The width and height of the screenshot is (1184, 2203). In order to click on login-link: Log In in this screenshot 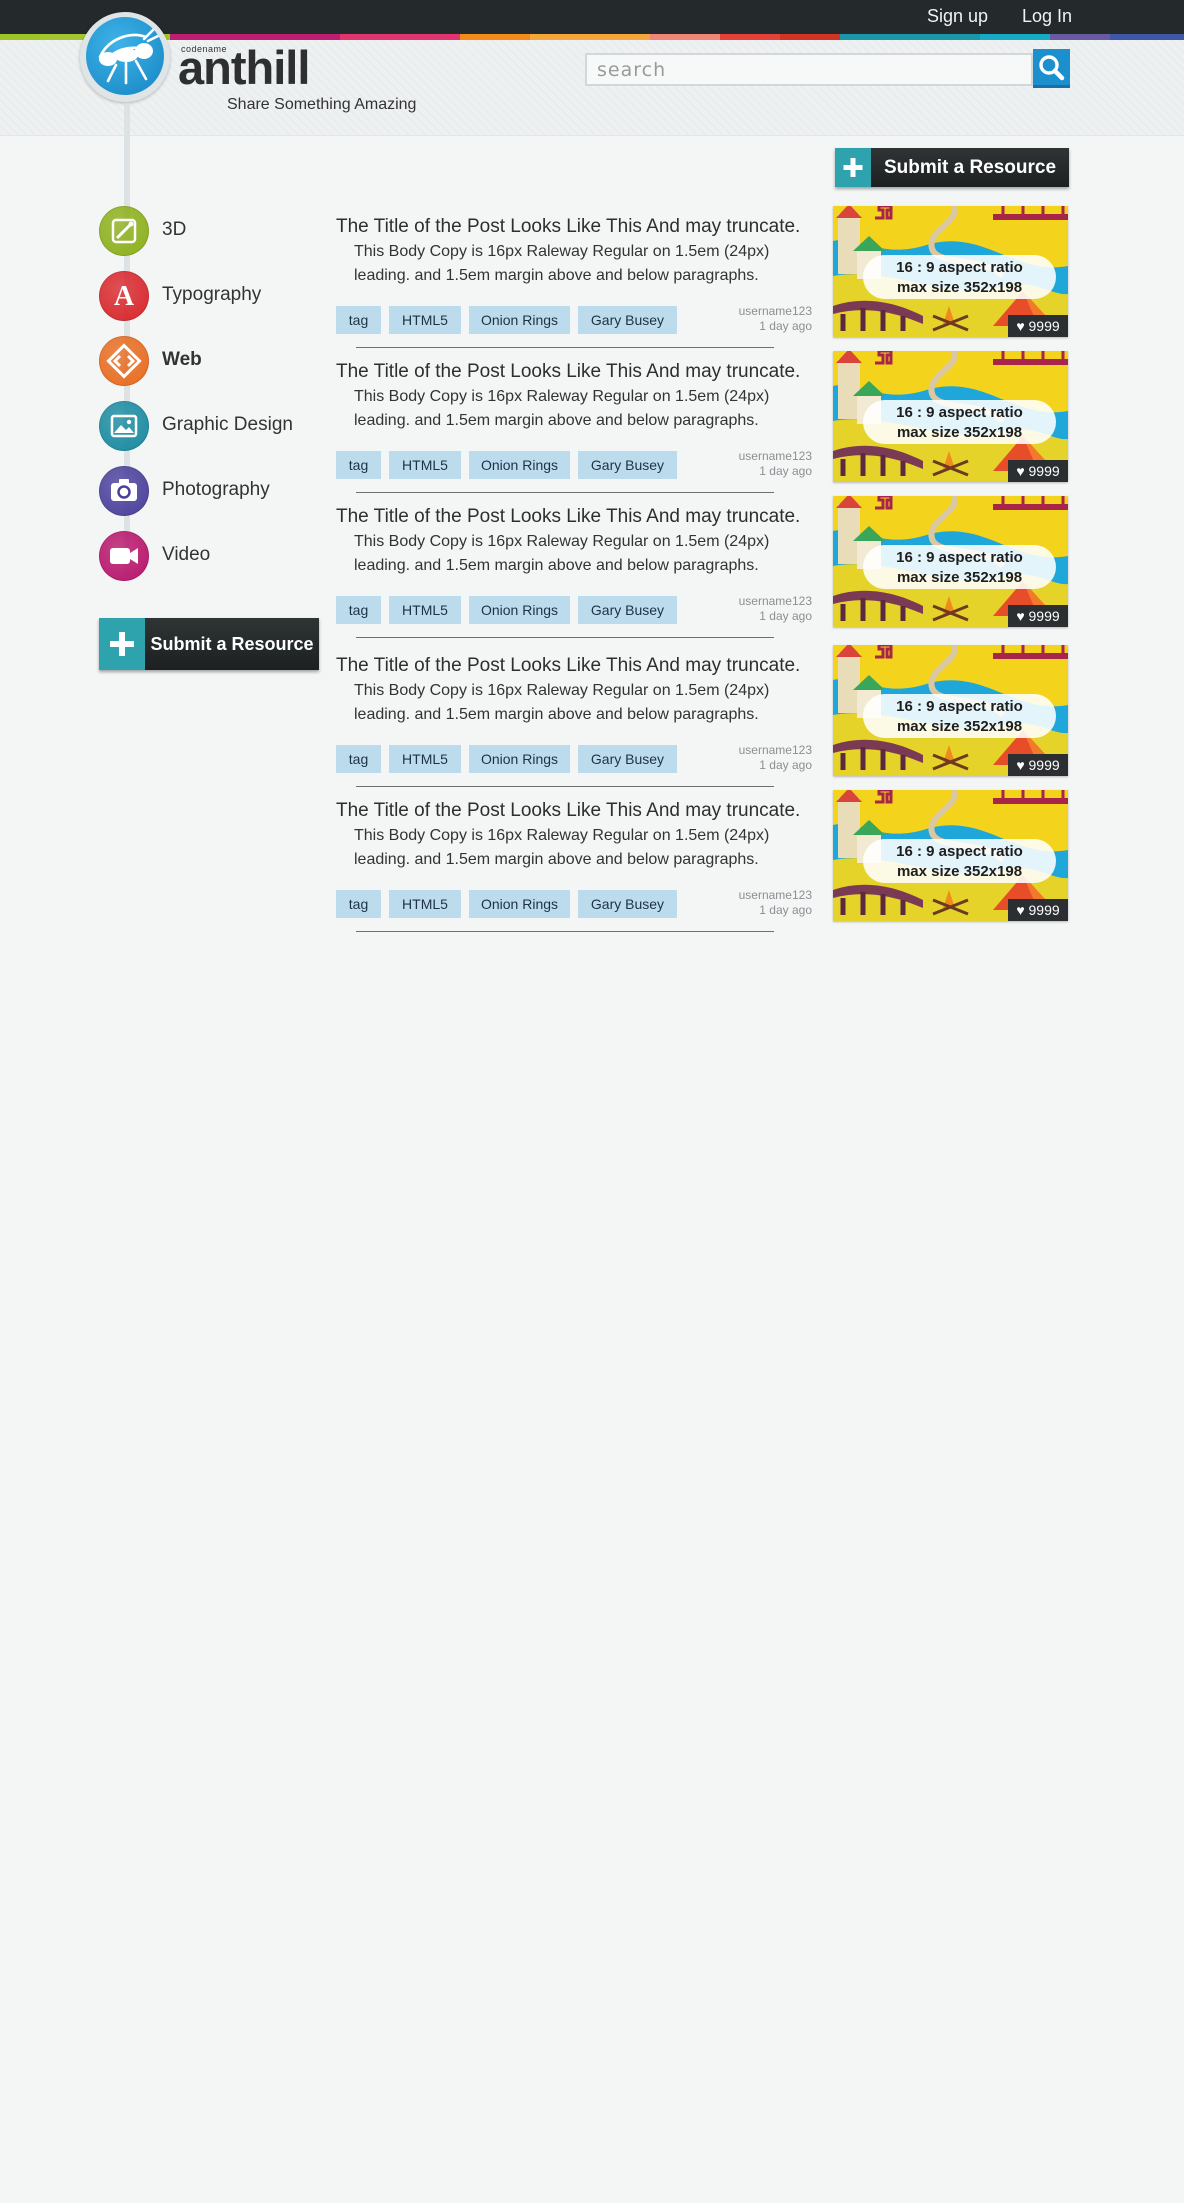, I will do `click(1047, 16)`.